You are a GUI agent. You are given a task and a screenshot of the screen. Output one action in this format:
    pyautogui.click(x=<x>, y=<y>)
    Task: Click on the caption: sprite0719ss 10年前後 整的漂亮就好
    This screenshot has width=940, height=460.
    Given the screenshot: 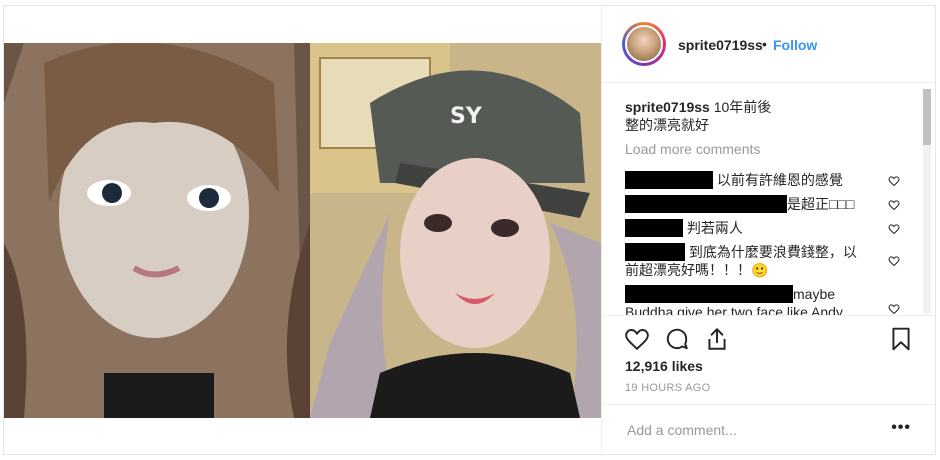 What is the action you would take?
    pyautogui.click(x=765, y=116)
    